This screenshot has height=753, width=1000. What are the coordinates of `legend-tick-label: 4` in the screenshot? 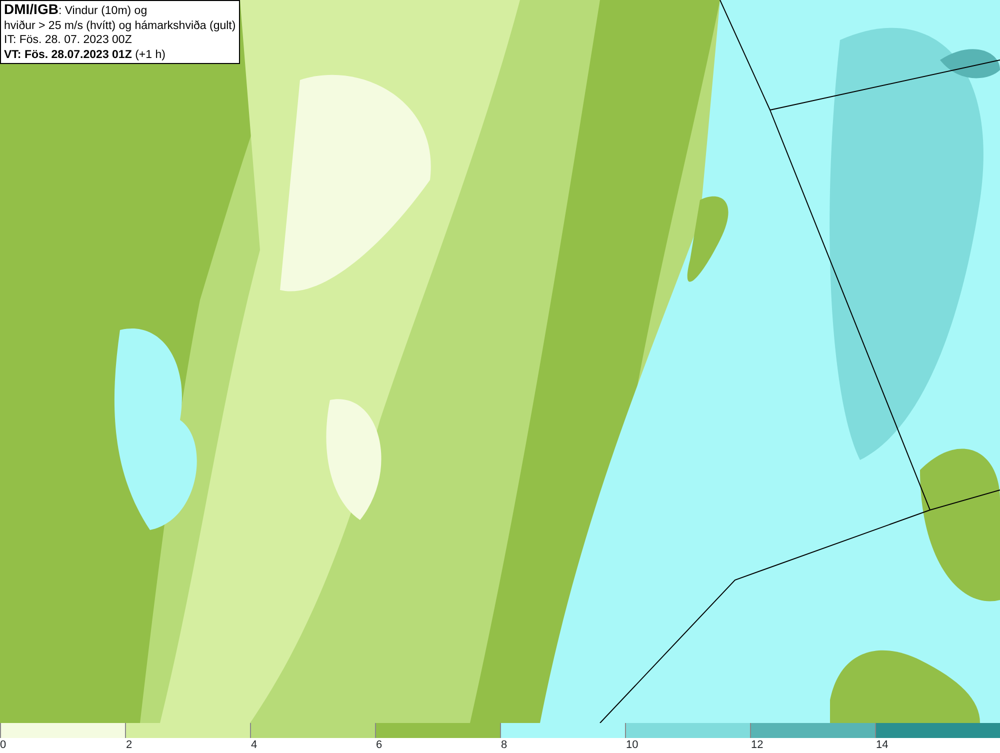 It's located at (254, 745).